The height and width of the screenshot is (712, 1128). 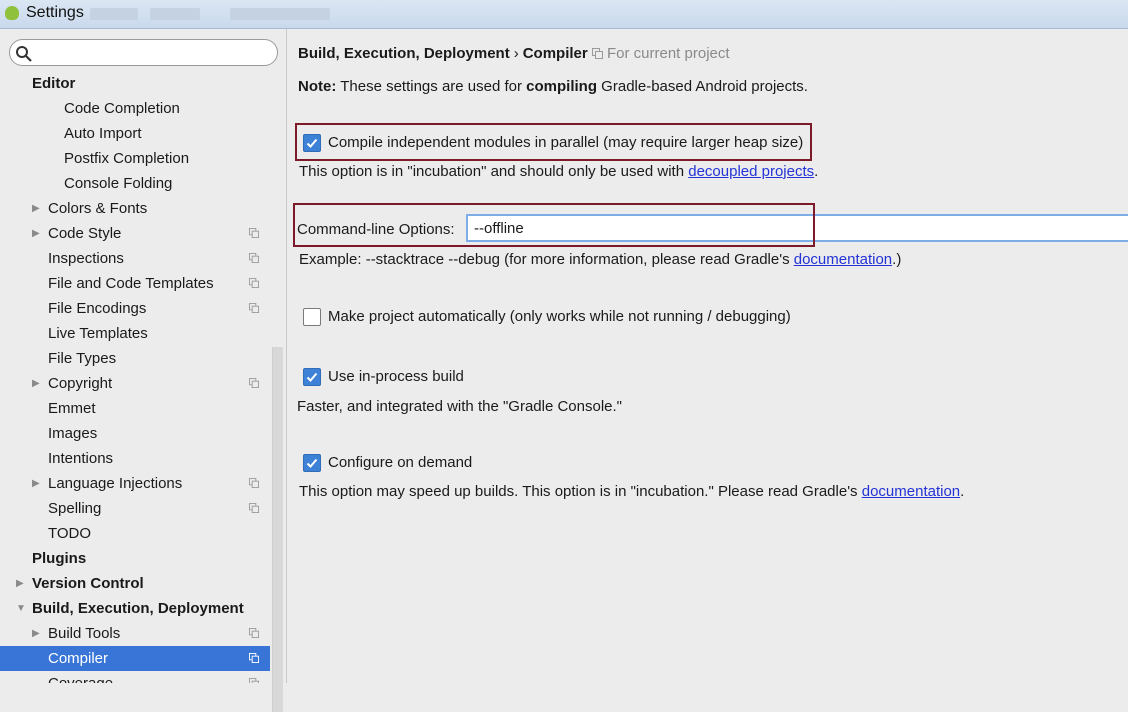 What do you see at coordinates (135, 658) in the screenshot?
I see `sidebar-item-compiler: Compiler` at bounding box center [135, 658].